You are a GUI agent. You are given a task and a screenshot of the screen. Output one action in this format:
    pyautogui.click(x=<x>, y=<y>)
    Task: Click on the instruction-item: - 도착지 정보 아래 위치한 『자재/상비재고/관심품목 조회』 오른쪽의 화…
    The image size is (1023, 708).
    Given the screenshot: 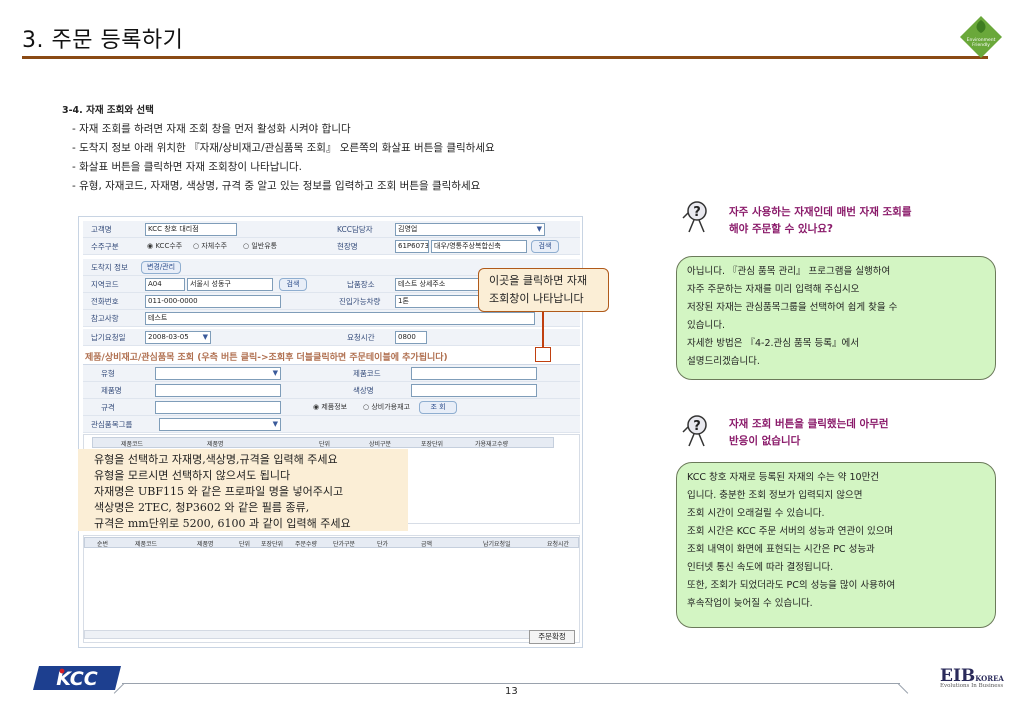 What is the action you would take?
    pyautogui.click(x=283, y=148)
    